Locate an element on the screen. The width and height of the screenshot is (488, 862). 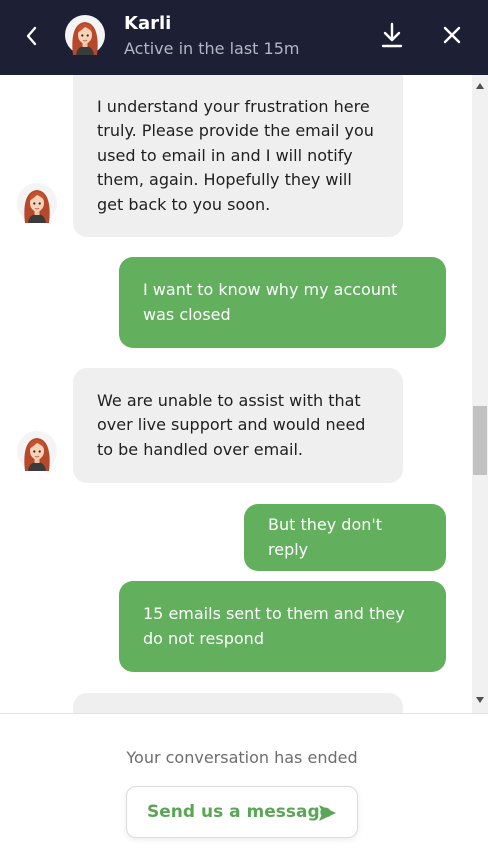
scroll-up-arrow-icon is located at coordinates (480, 86).